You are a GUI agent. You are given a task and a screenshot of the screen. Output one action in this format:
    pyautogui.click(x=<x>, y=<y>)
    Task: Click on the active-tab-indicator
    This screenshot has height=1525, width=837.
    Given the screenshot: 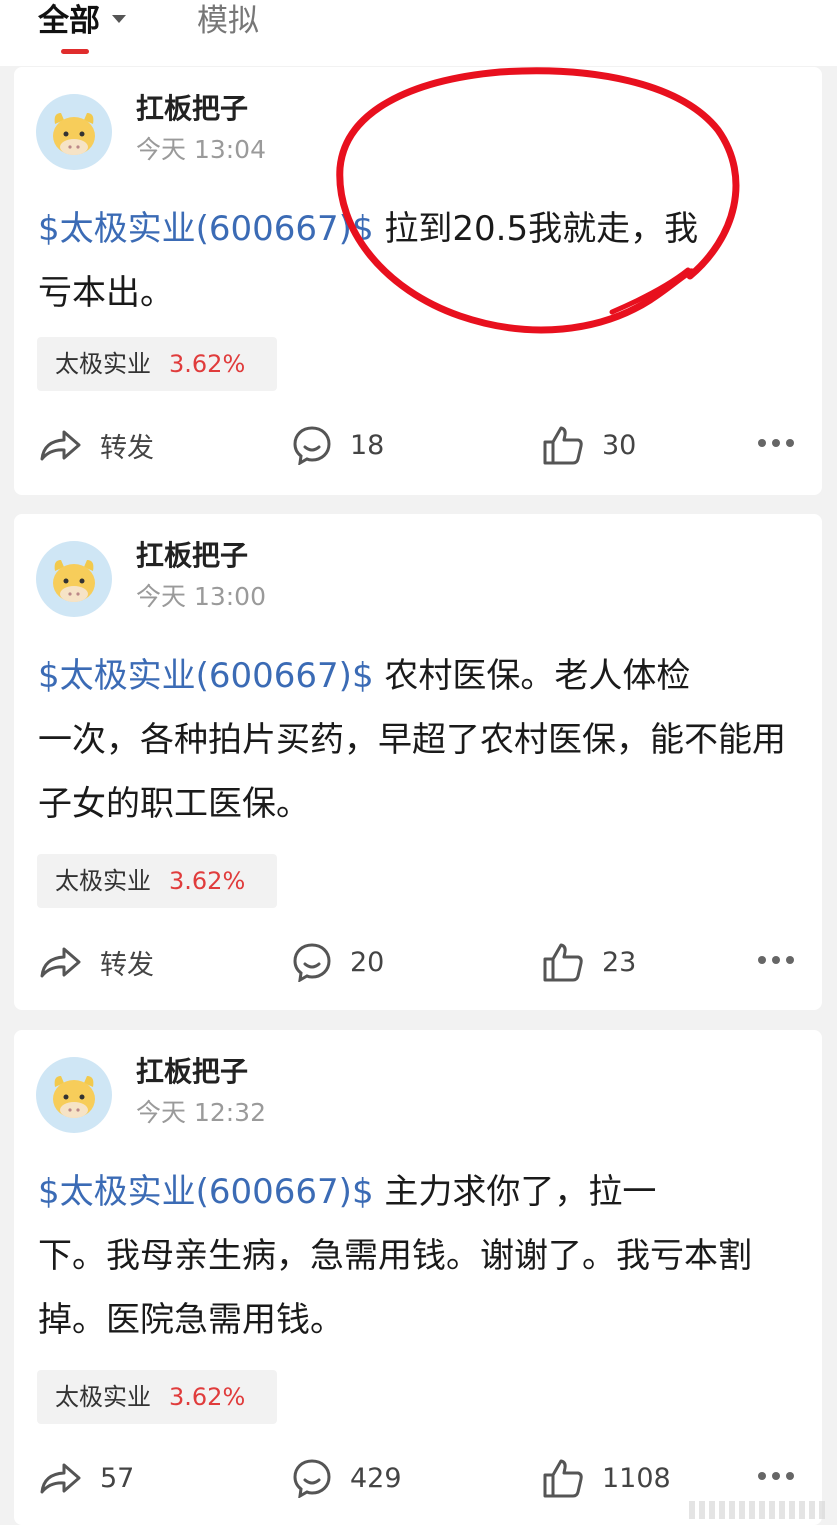 What is the action you would take?
    pyautogui.click(x=75, y=51)
    